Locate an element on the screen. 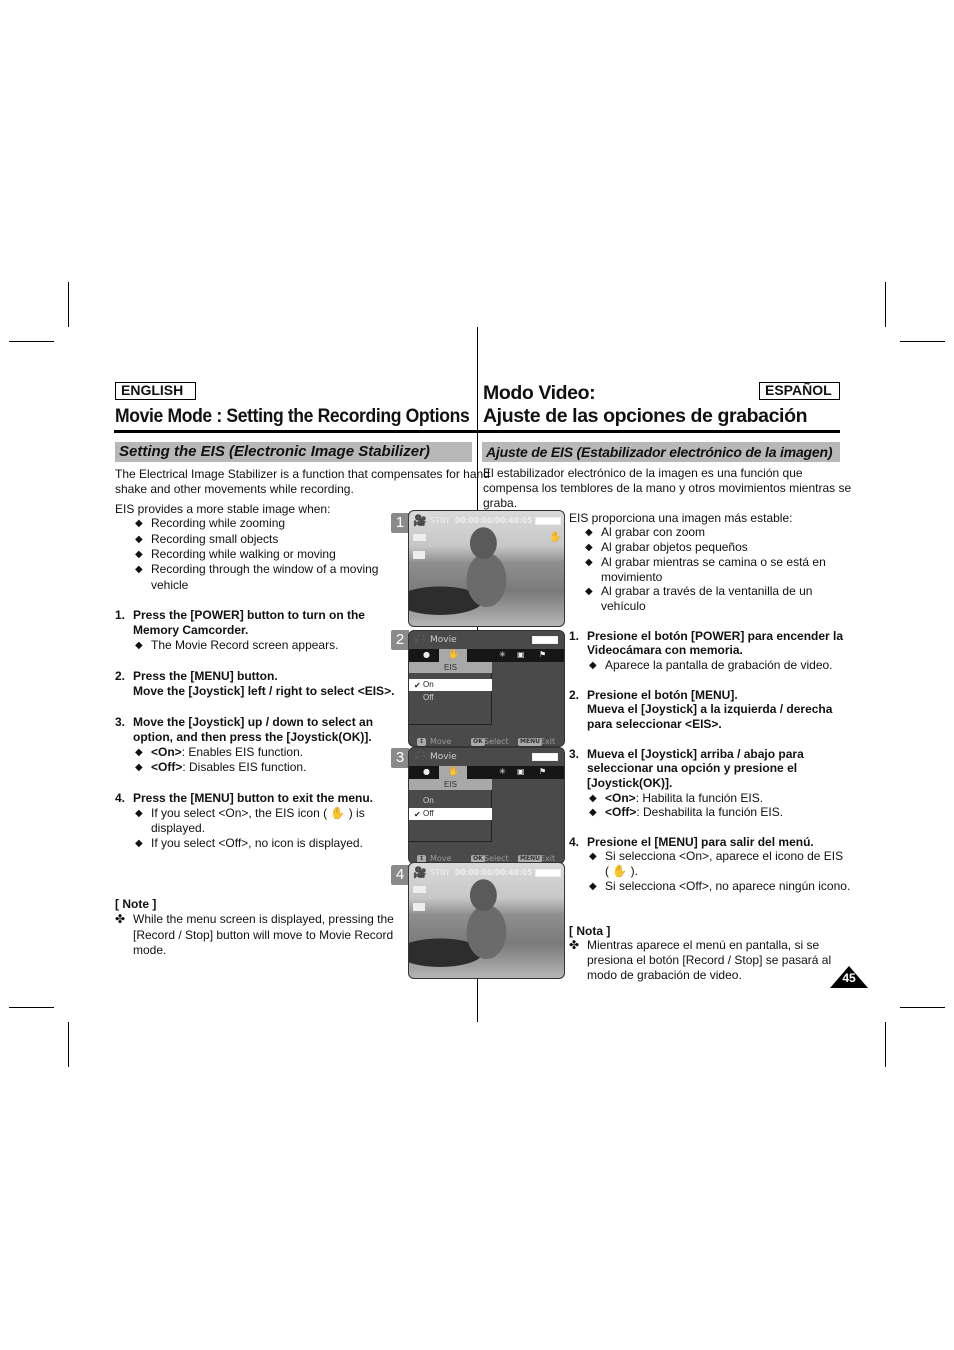 The width and height of the screenshot is (954, 1350). joystick-icon: ↕ is located at coordinates (422, 741).